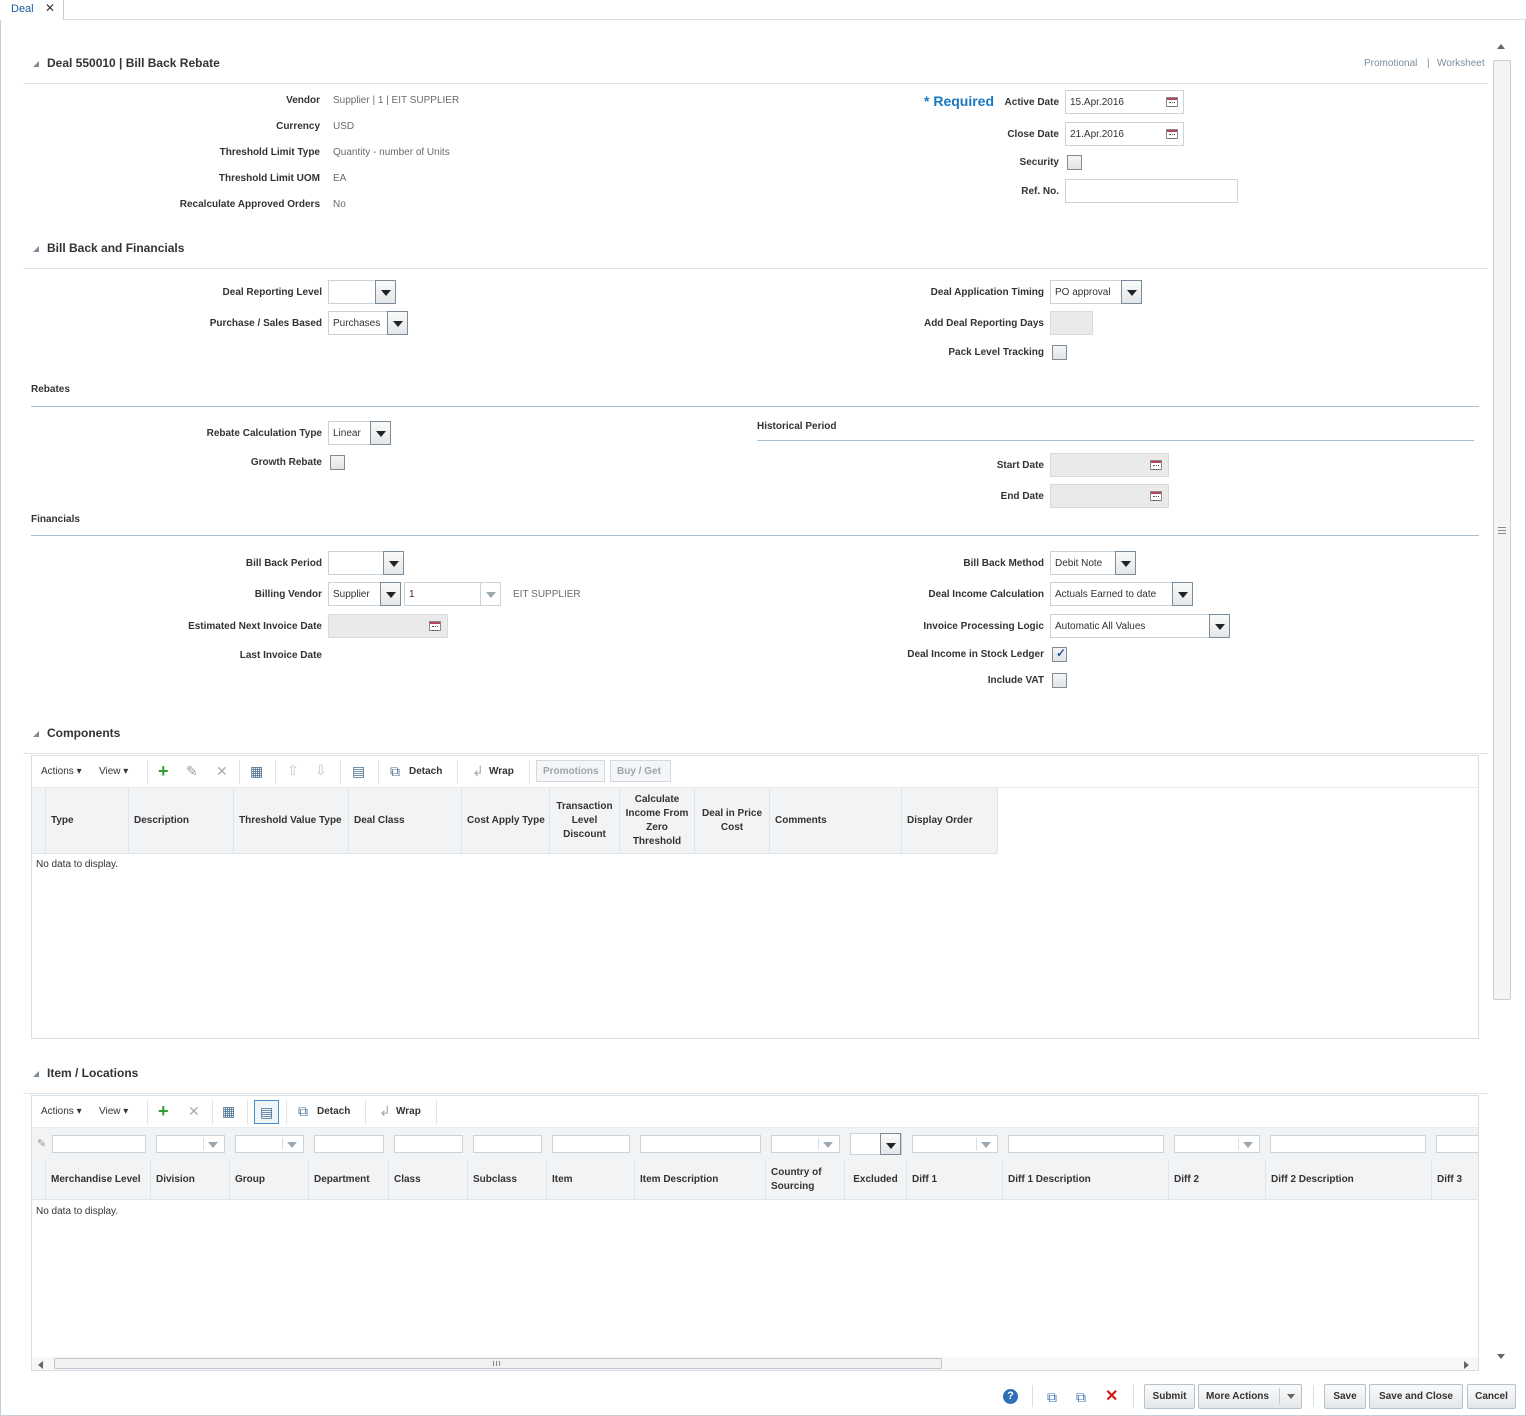  What do you see at coordinates (1345, 1396) in the screenshot?
I see `save-button: Save` at bounding box center [1345, 1396].